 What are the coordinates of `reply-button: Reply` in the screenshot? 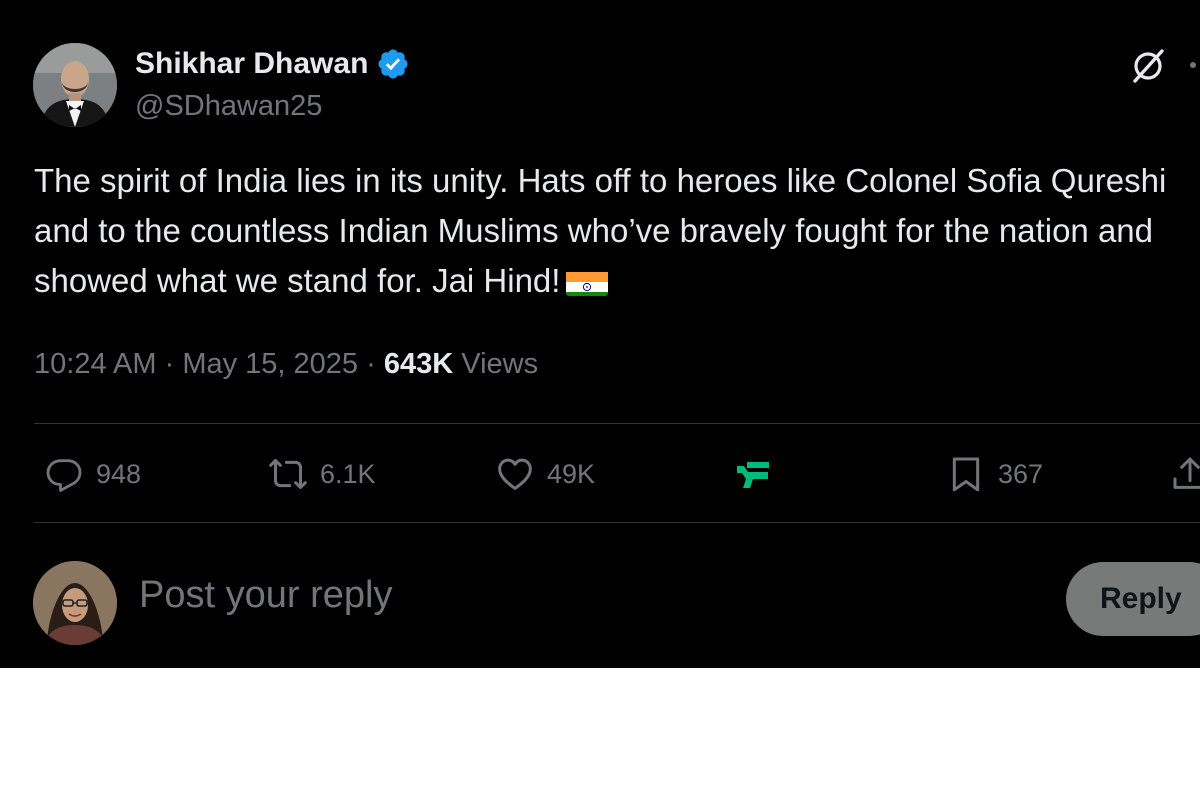 It's located at (1133, 599).